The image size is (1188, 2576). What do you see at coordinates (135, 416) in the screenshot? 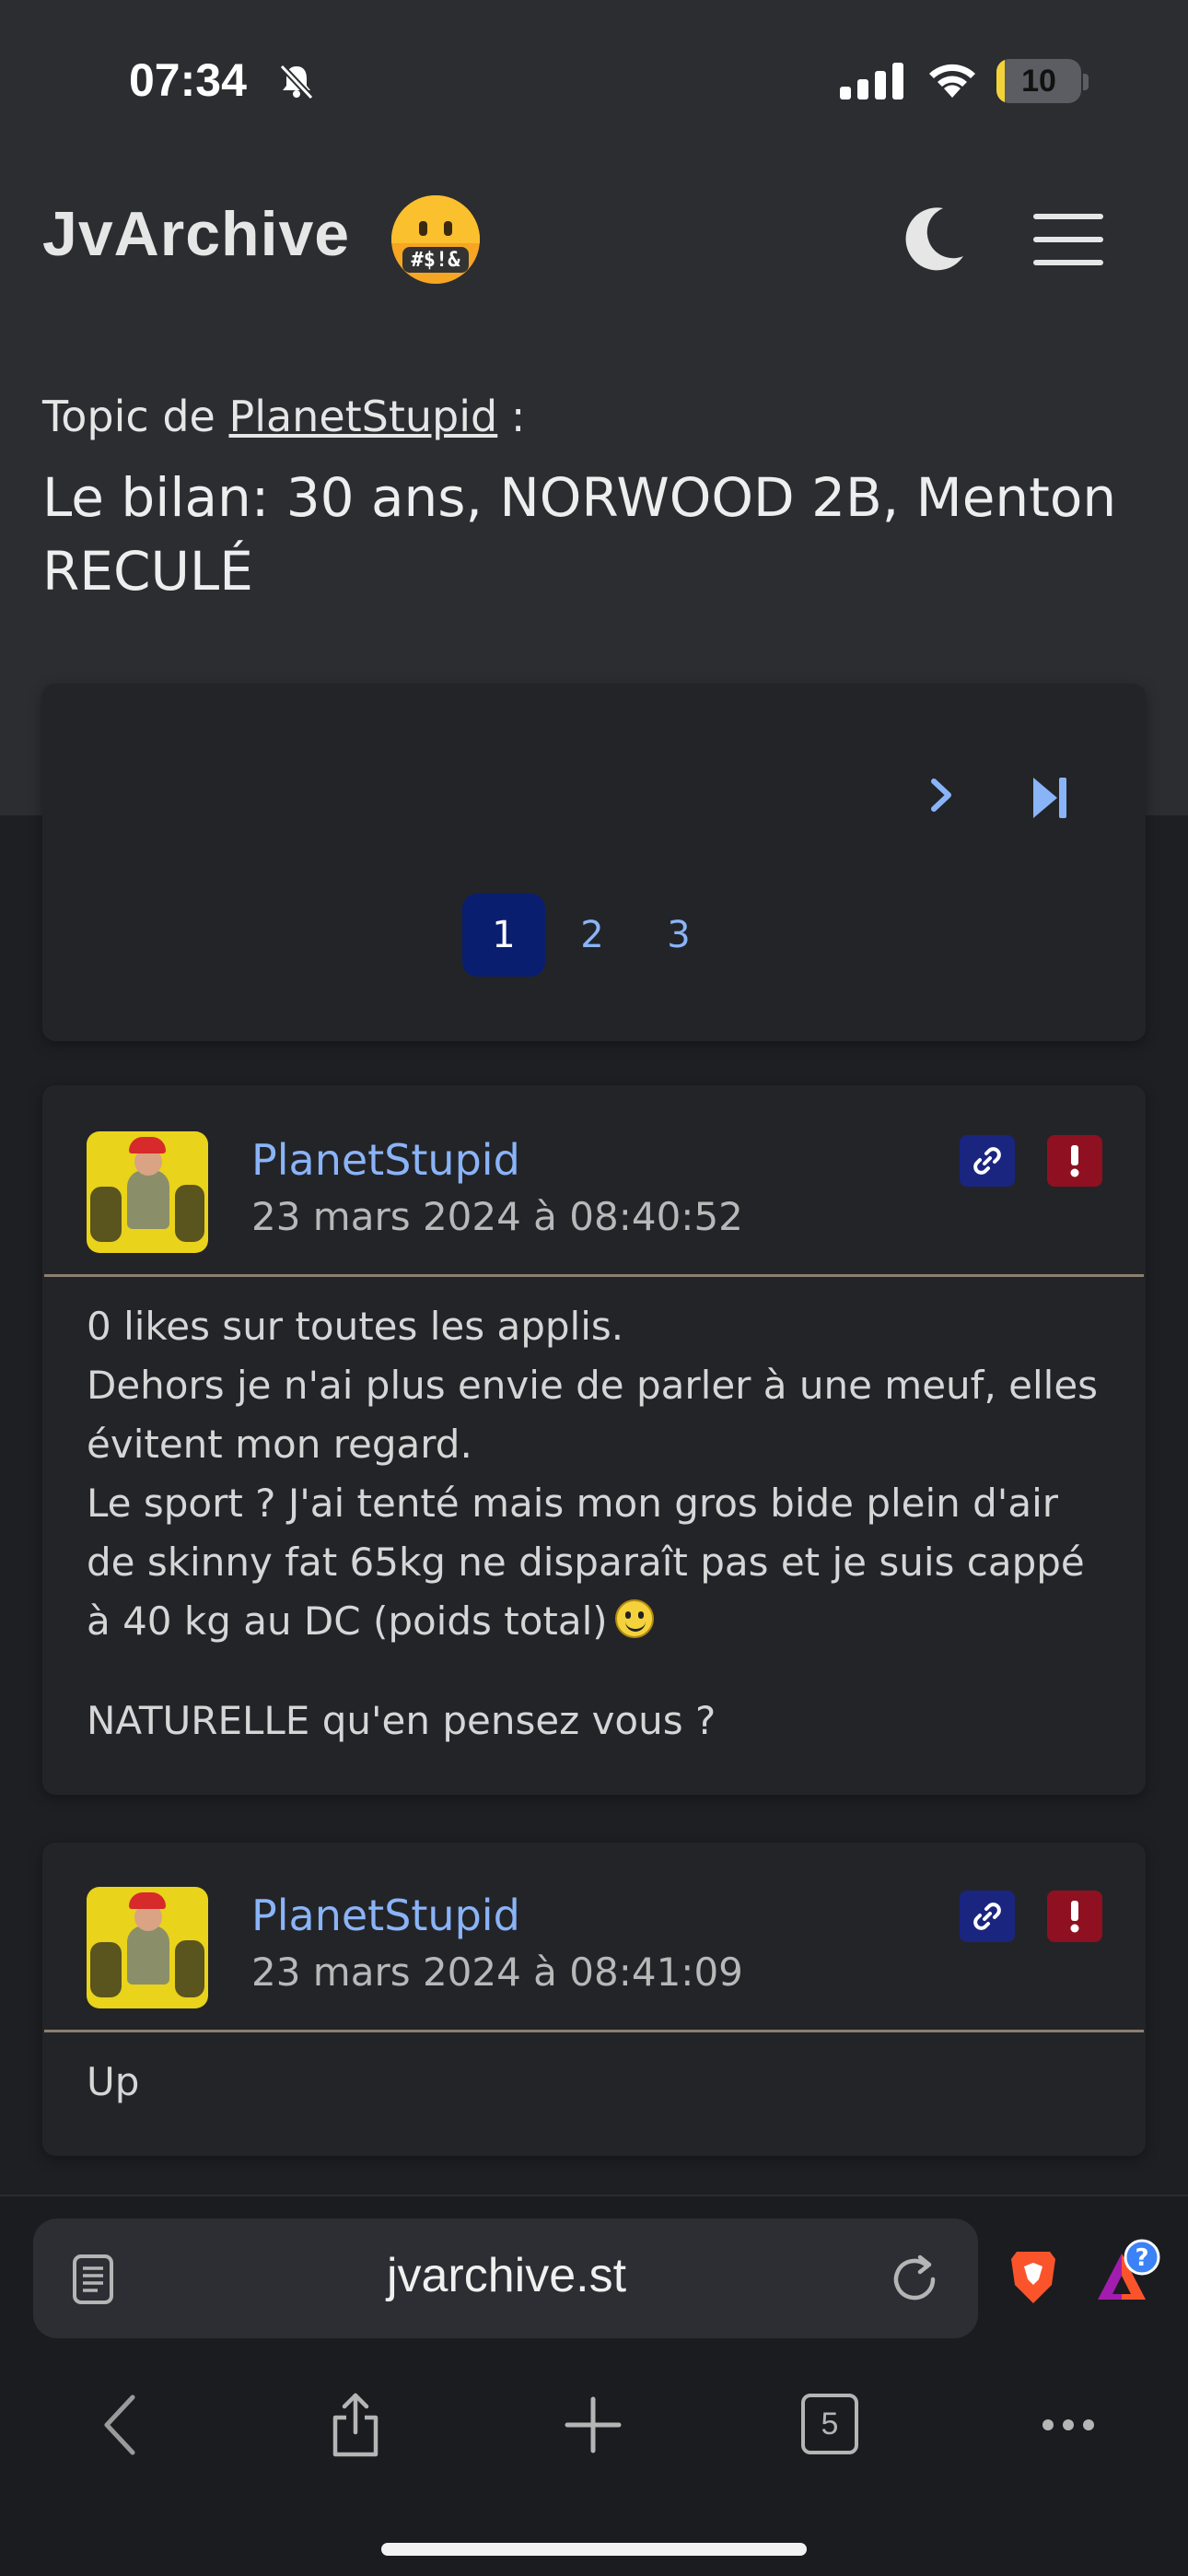
I see `topic-by-prefix: Topic de` at bounding box center [135, 416].